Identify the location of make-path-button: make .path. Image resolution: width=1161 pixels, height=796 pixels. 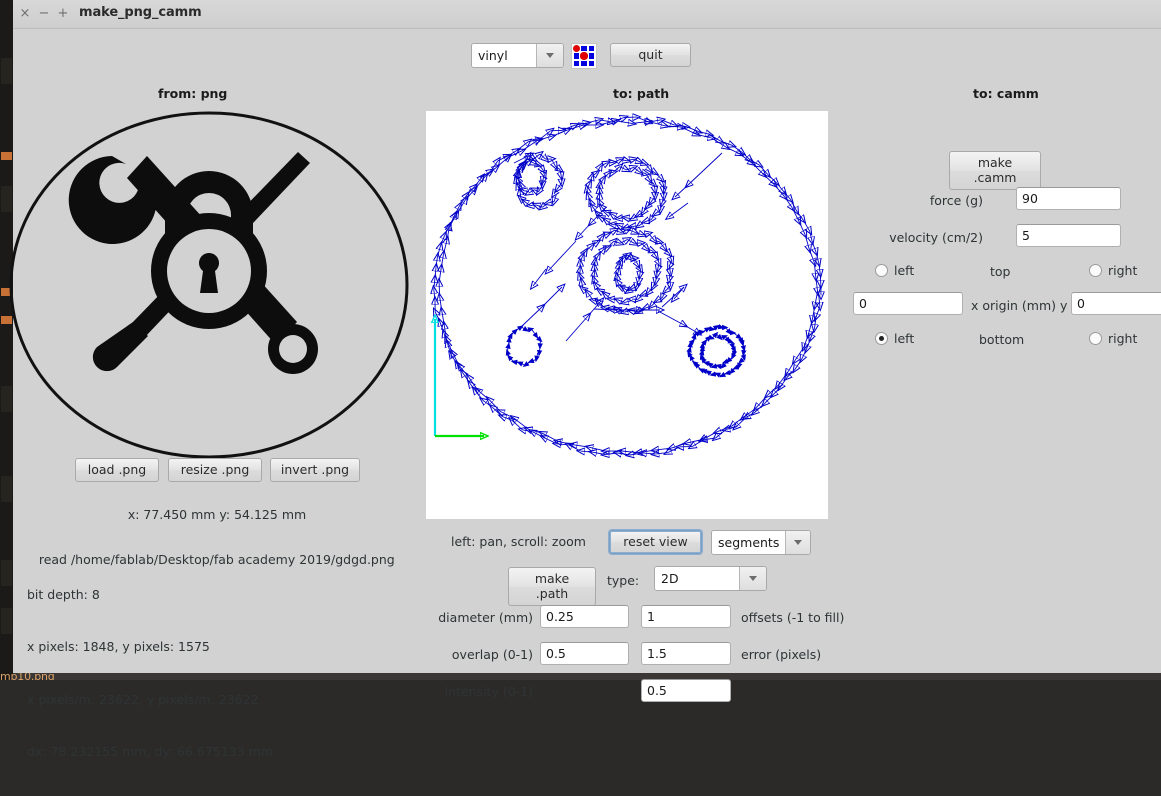
(552, 586).